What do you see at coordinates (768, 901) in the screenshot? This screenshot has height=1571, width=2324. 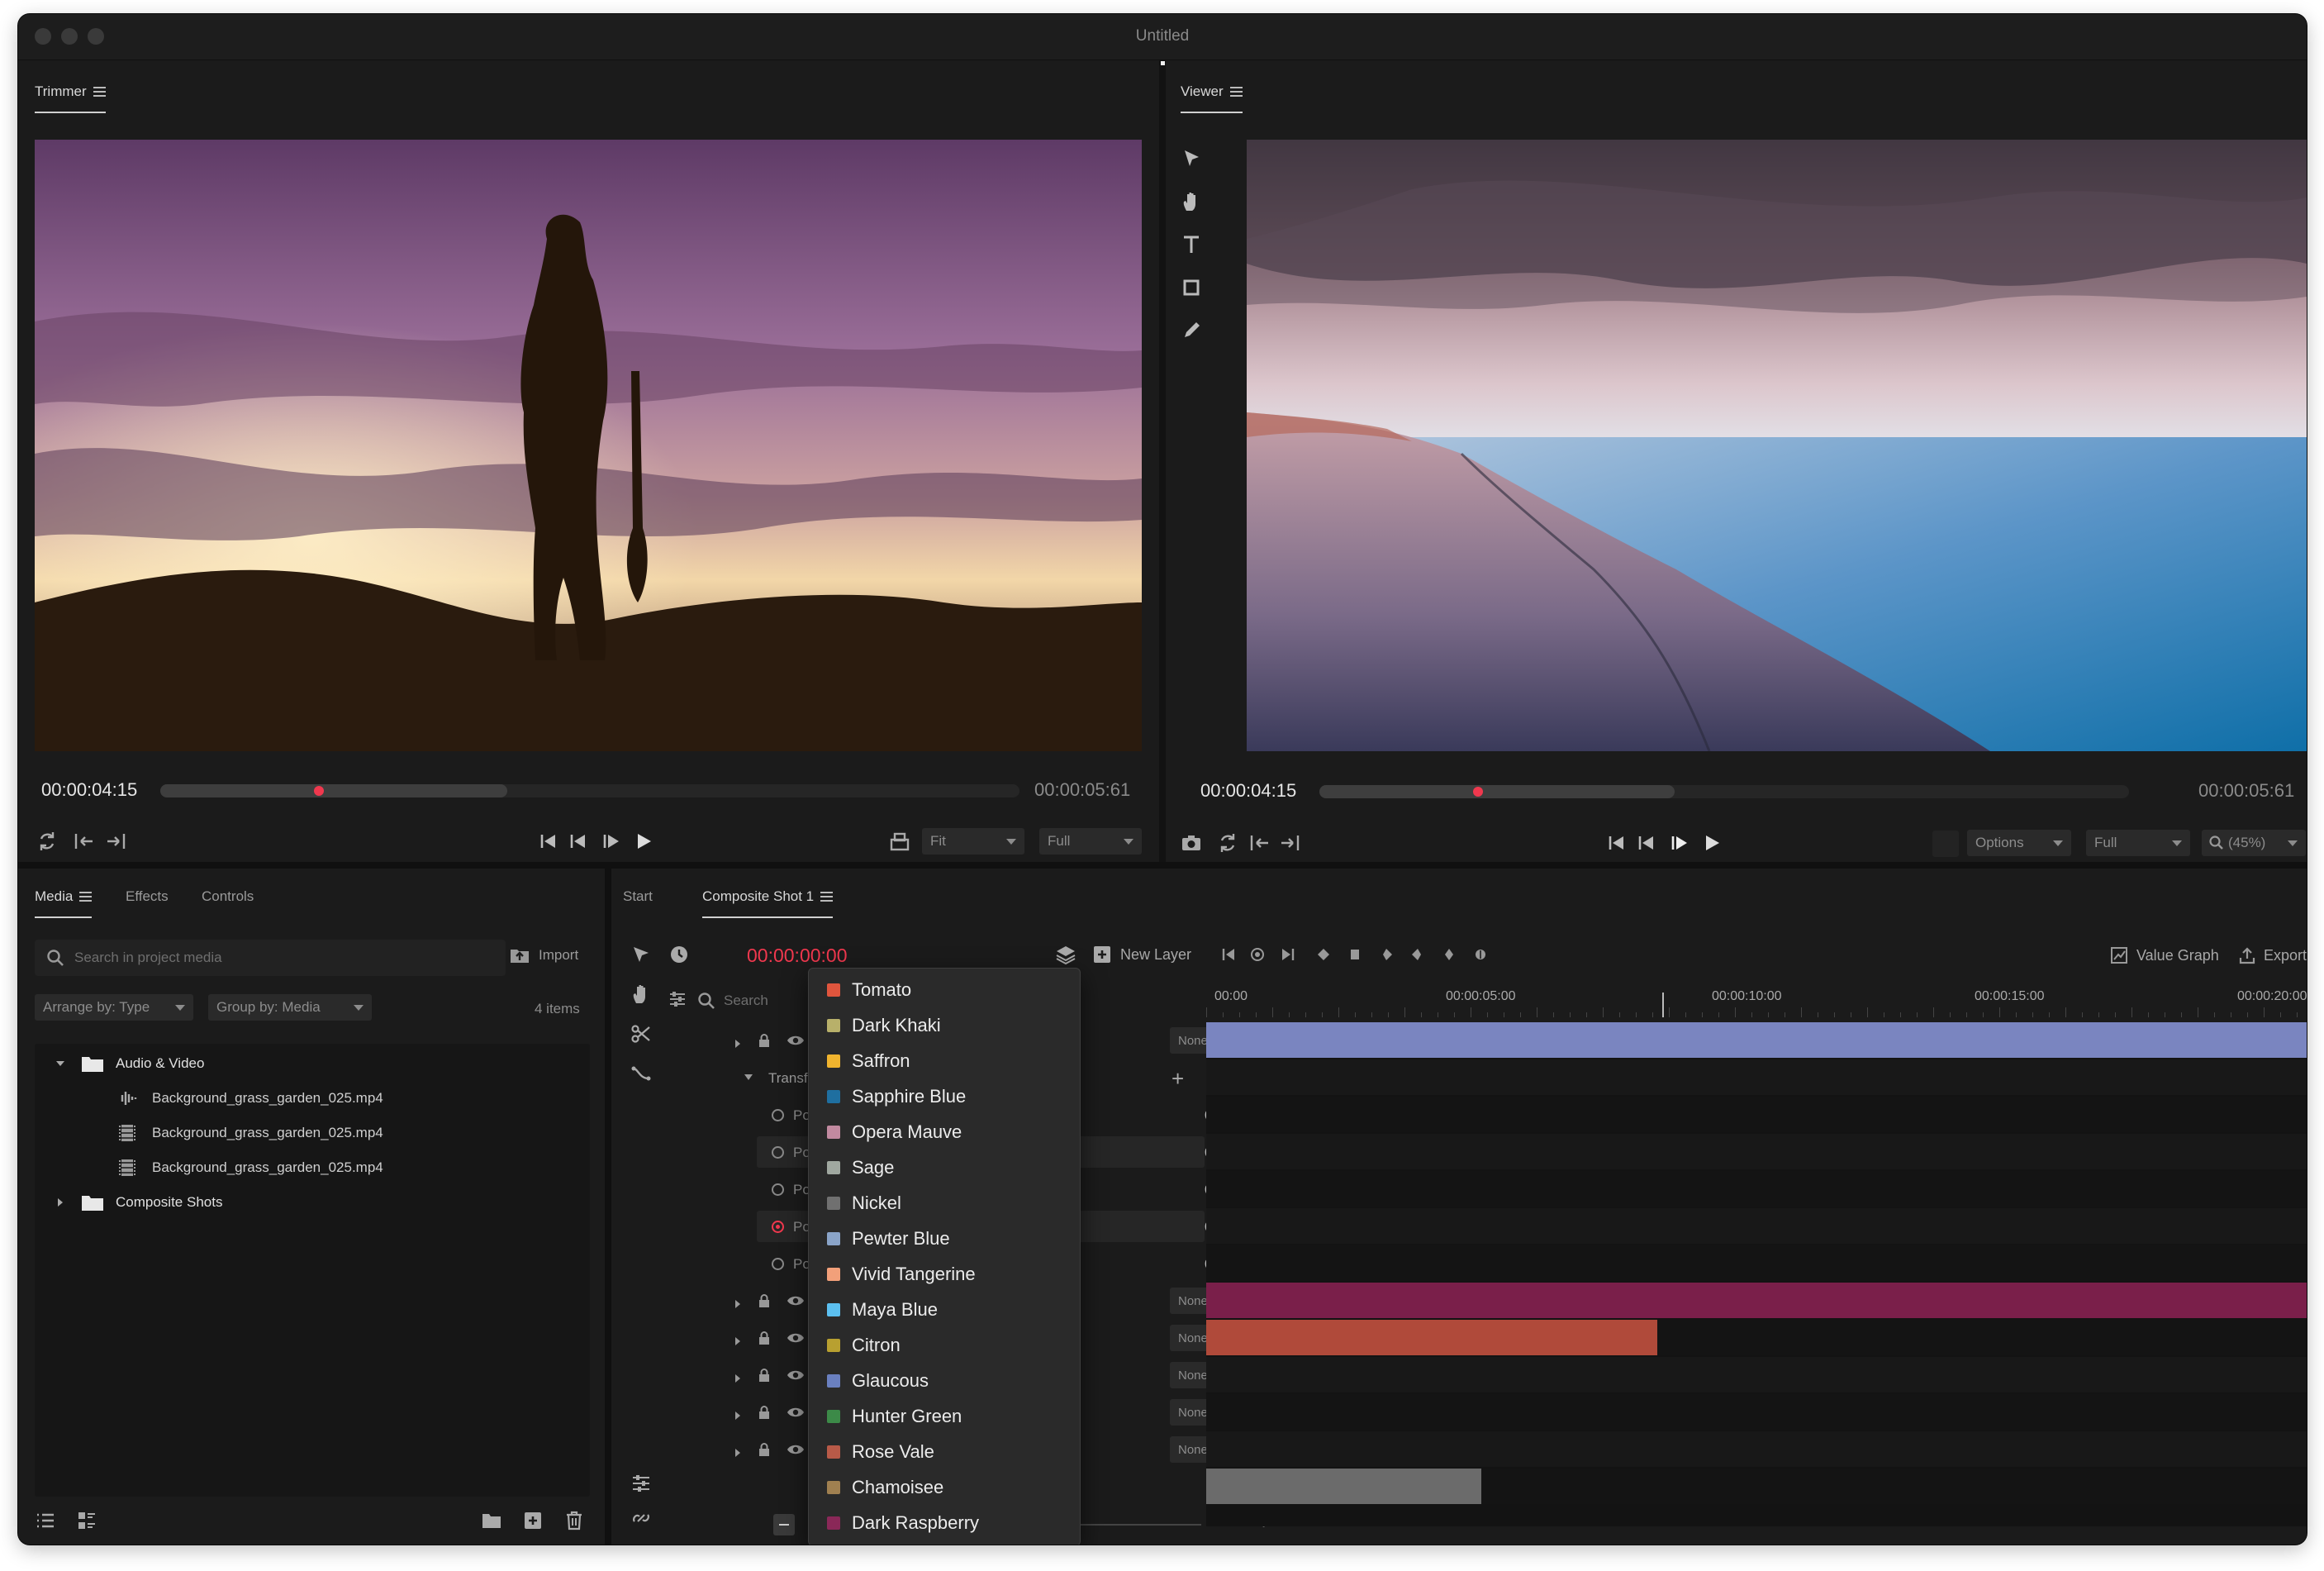 I see `tab-composite-shot-1: Composite Shot 1` at bounding box center [768, 901].